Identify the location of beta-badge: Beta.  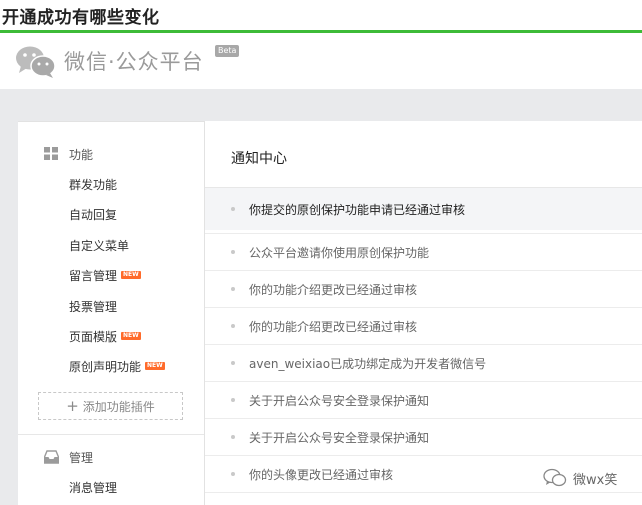
(227, 51).